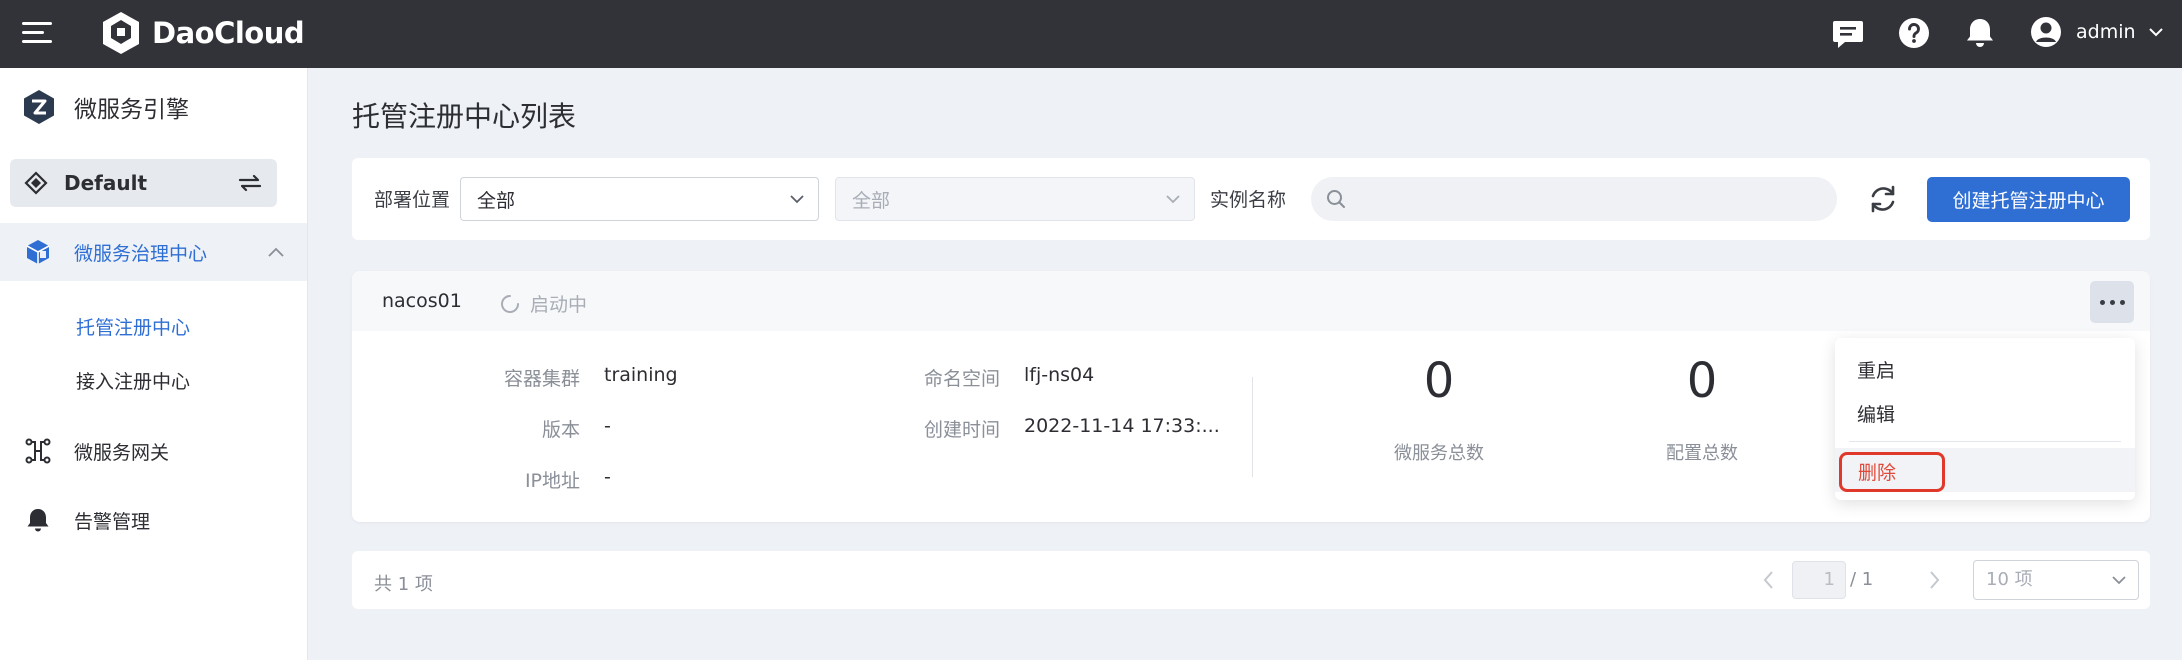 This screenshot has width=2182, height=660. What do you see at coordinates (276, 252) in the screenshot?
I see `chevron-up-icon` at bounding box center [276, 252].